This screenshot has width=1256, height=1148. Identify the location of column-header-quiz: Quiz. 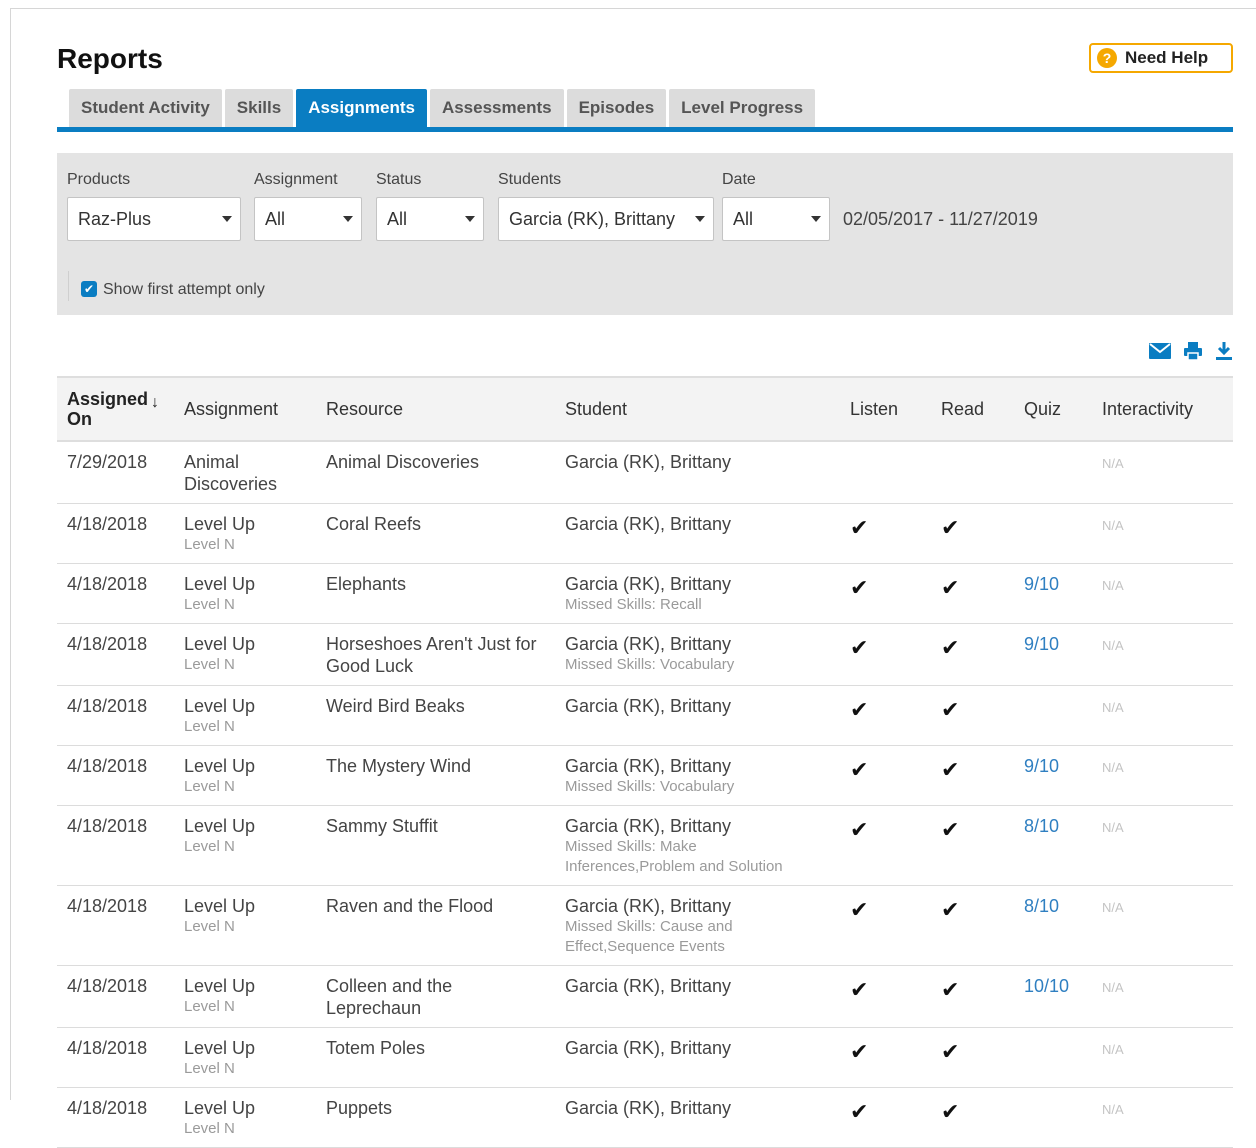
(1053, 409).